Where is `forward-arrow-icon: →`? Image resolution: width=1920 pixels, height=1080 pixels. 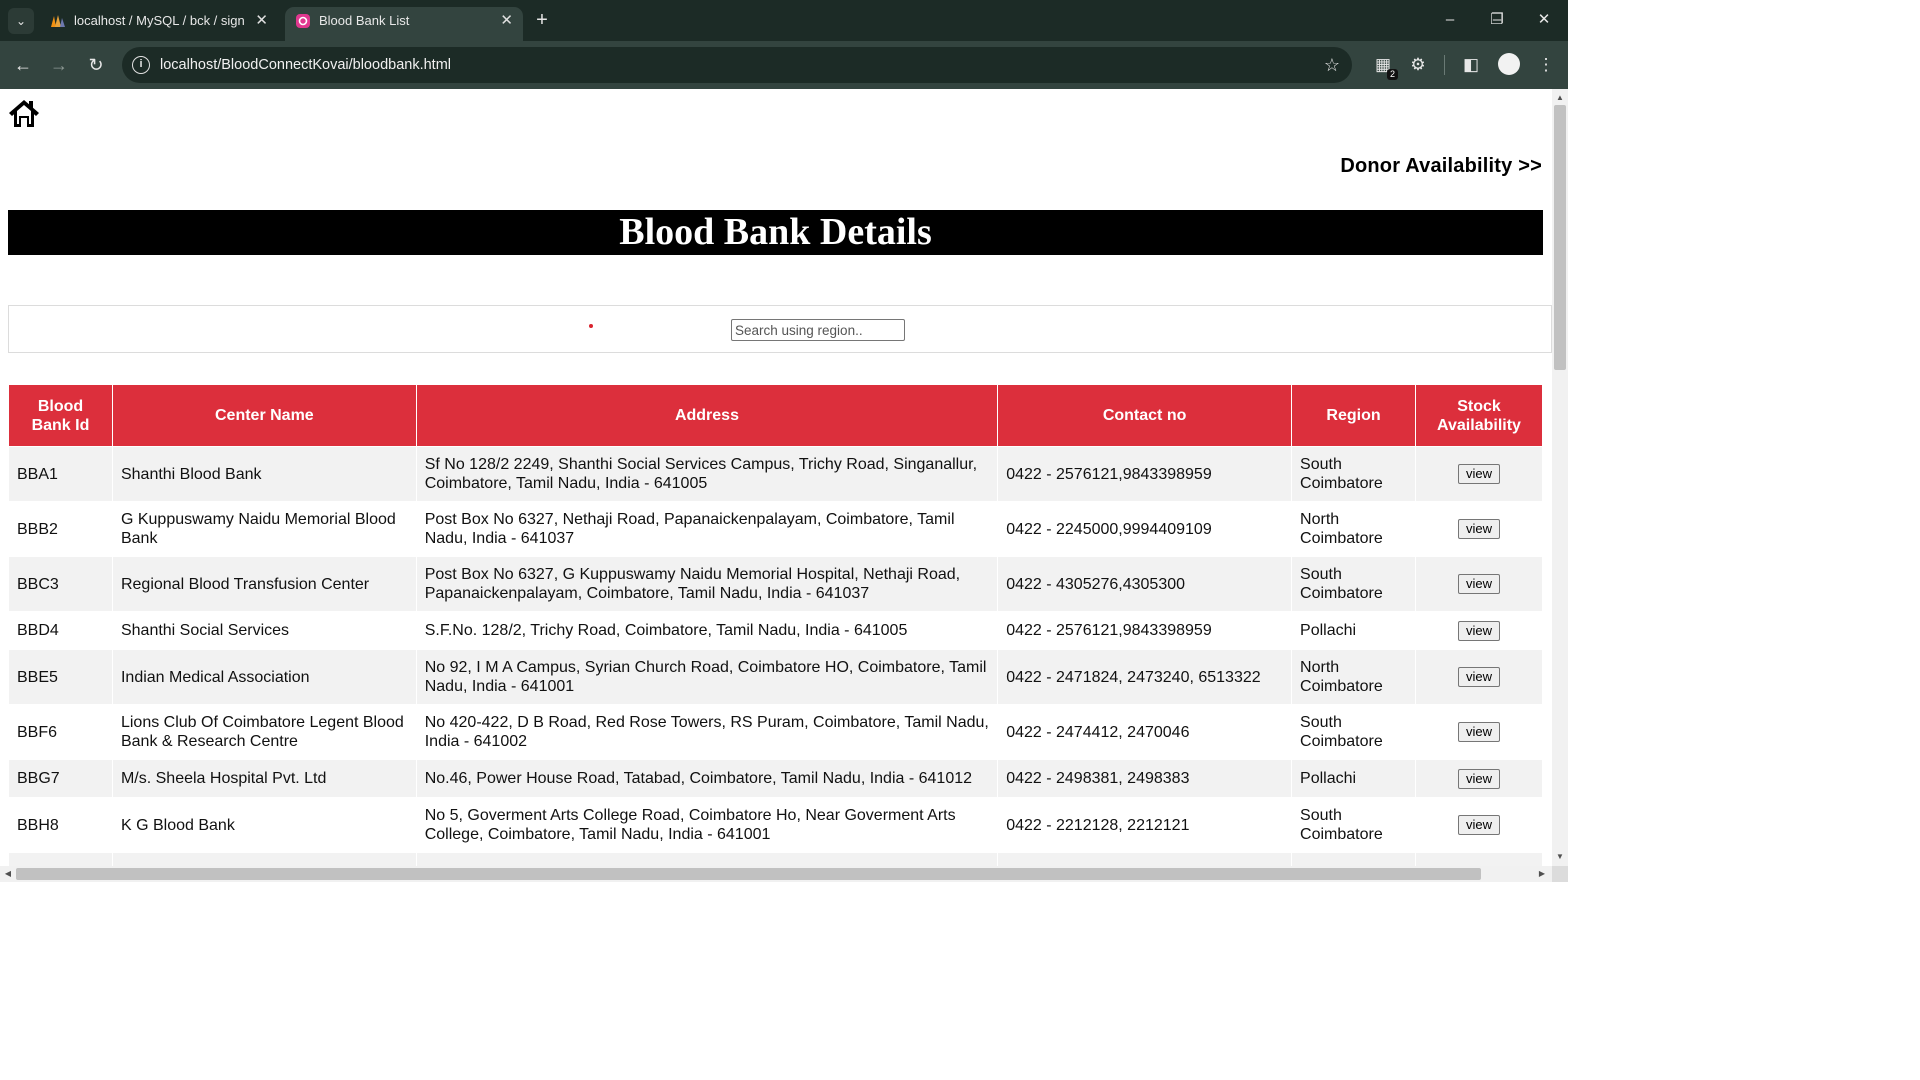 forward-arrow-icon: → is located at coordinates (59, 65).